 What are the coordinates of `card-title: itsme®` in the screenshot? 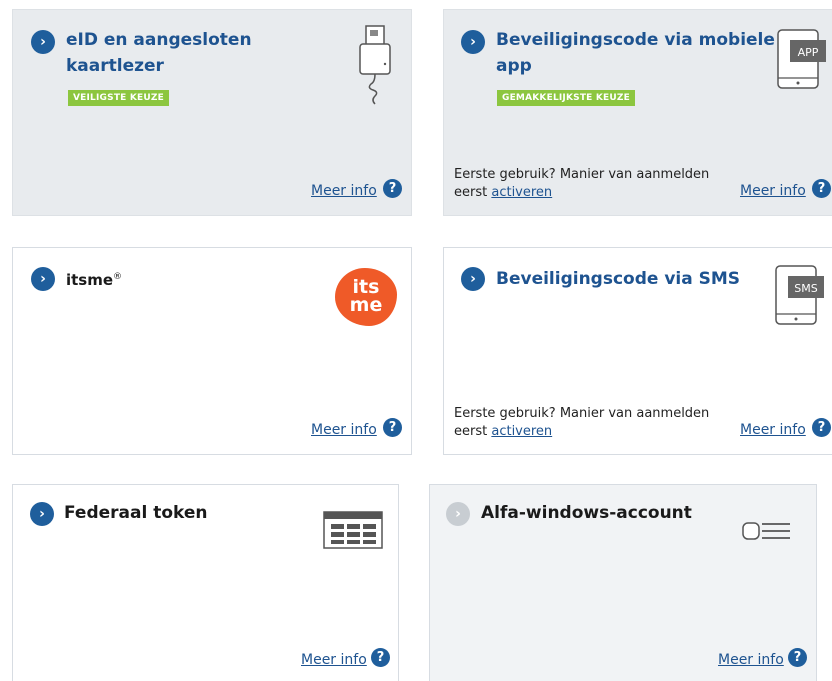 It's located at (94, 278).